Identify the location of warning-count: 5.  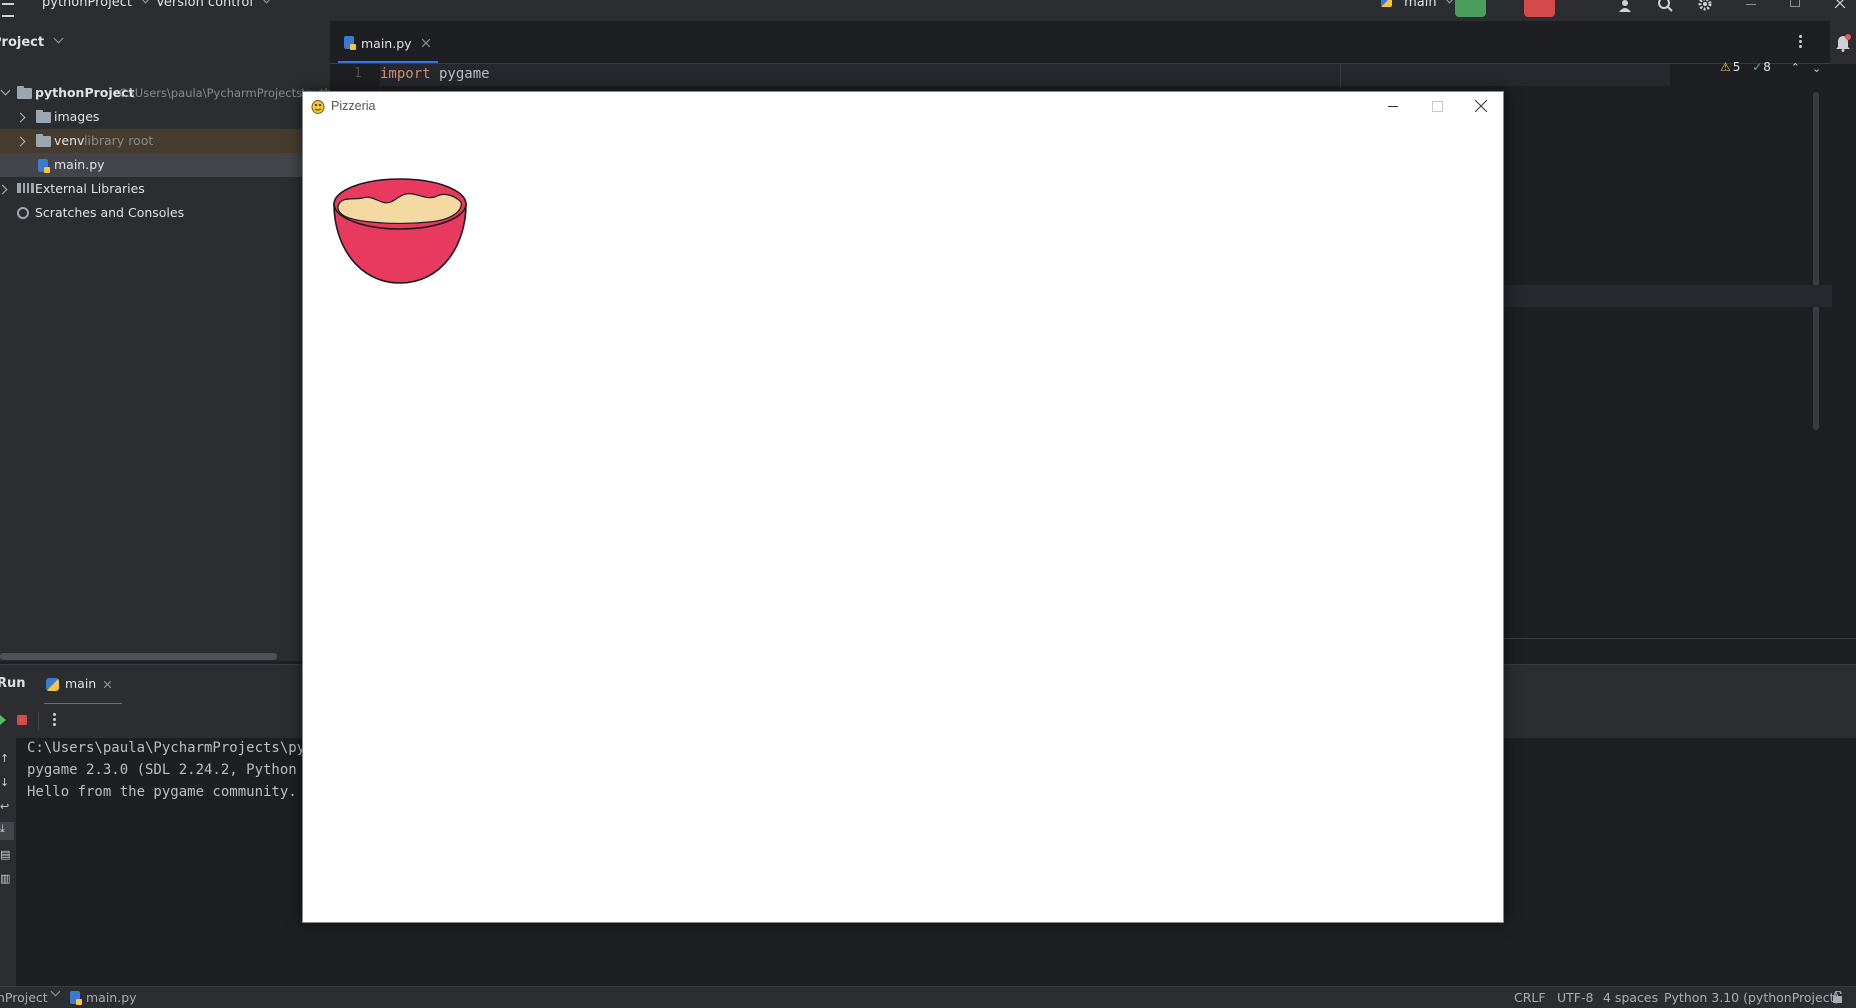
(1736, 67).